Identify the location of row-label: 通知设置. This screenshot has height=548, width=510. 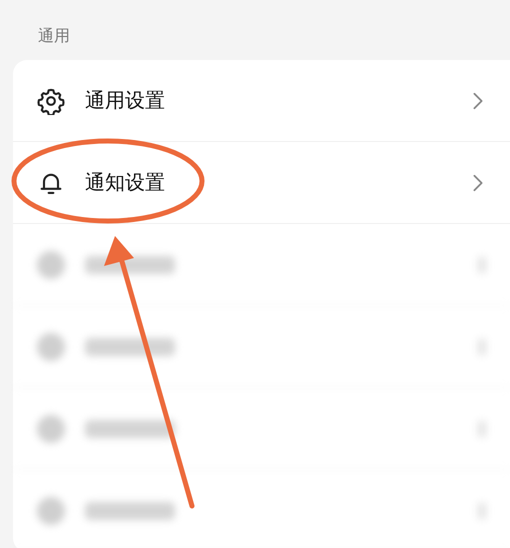
(125, 182).